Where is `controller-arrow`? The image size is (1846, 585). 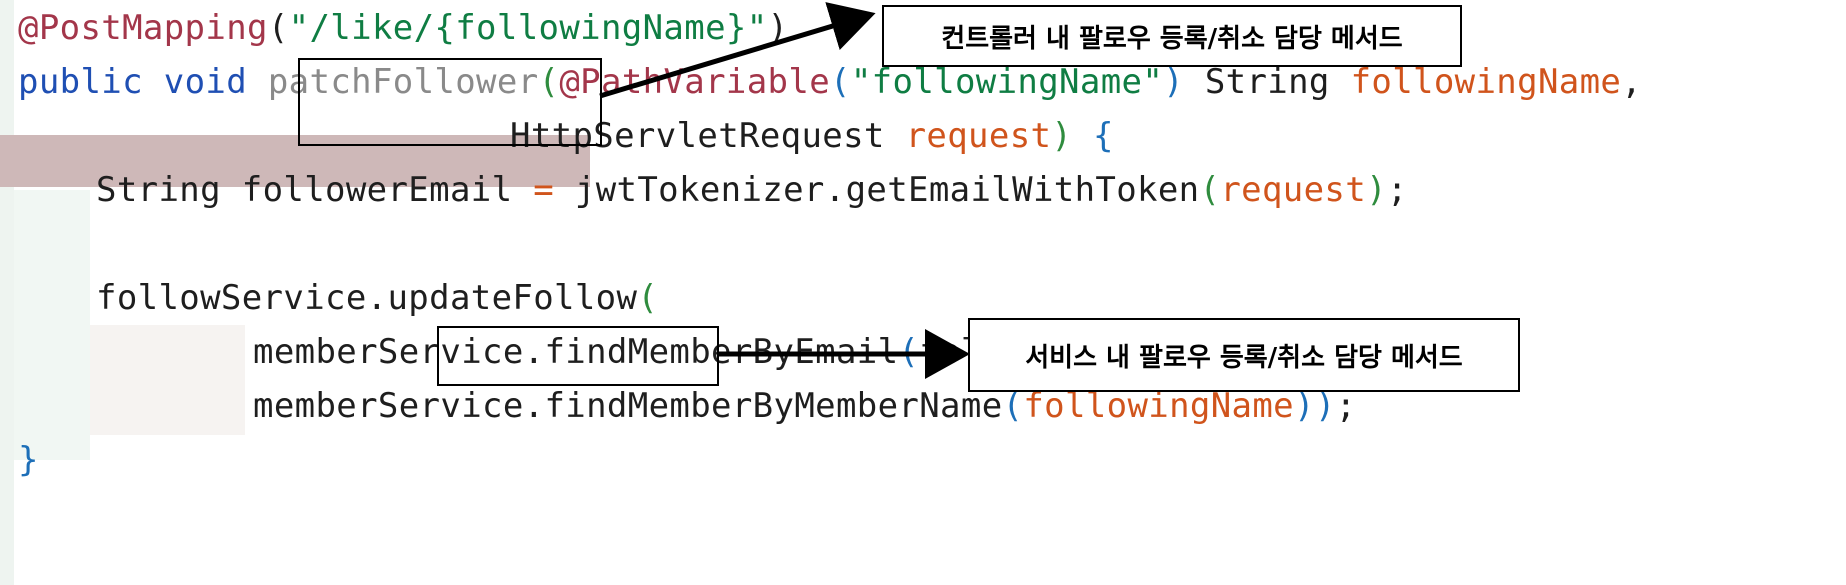
controller-arrow is located at coordinates (737, 50).